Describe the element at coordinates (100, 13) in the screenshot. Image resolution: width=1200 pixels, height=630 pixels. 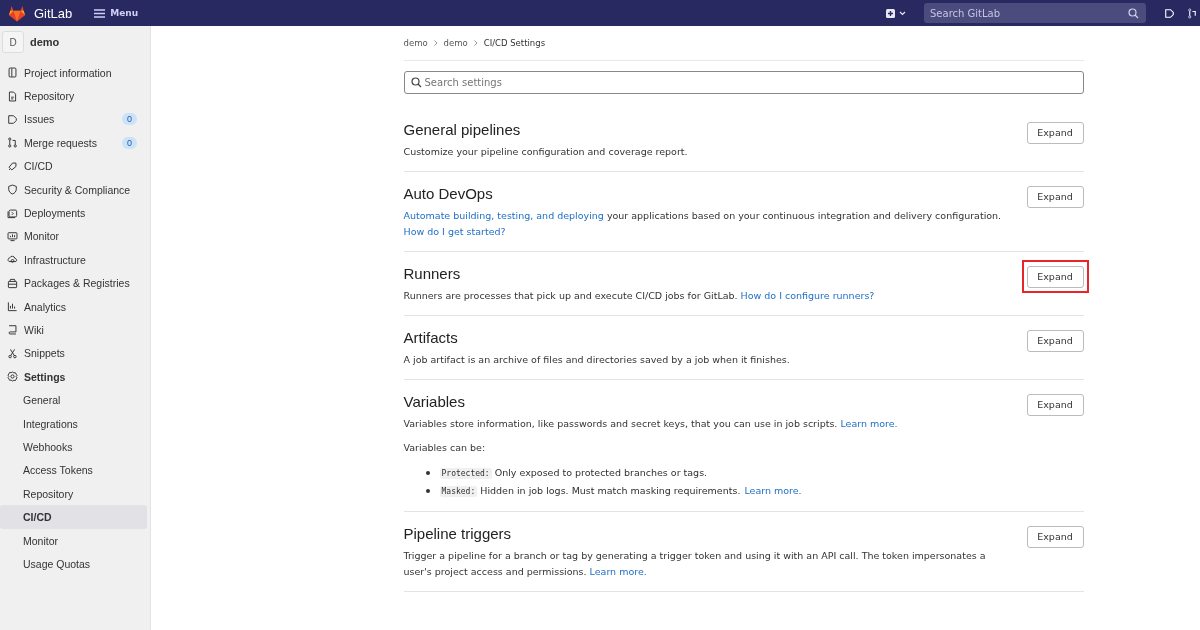
I see `menu-icon` at that location.